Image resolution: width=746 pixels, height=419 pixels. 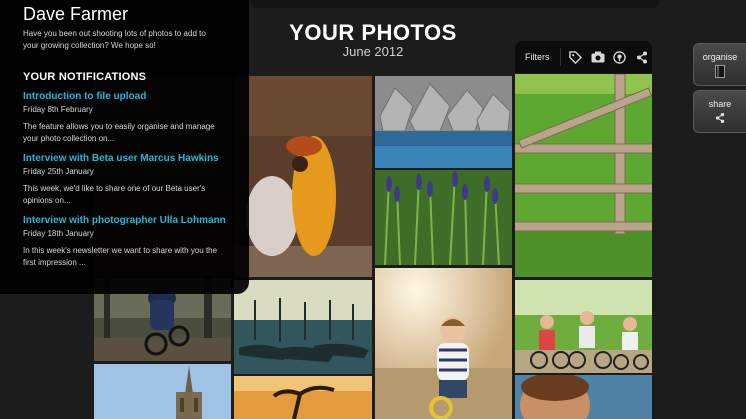 What do you see at coordinates (162, 391) in the screenshot?
I see `photo-tile-cathedral` at bounding box center [162, 391].